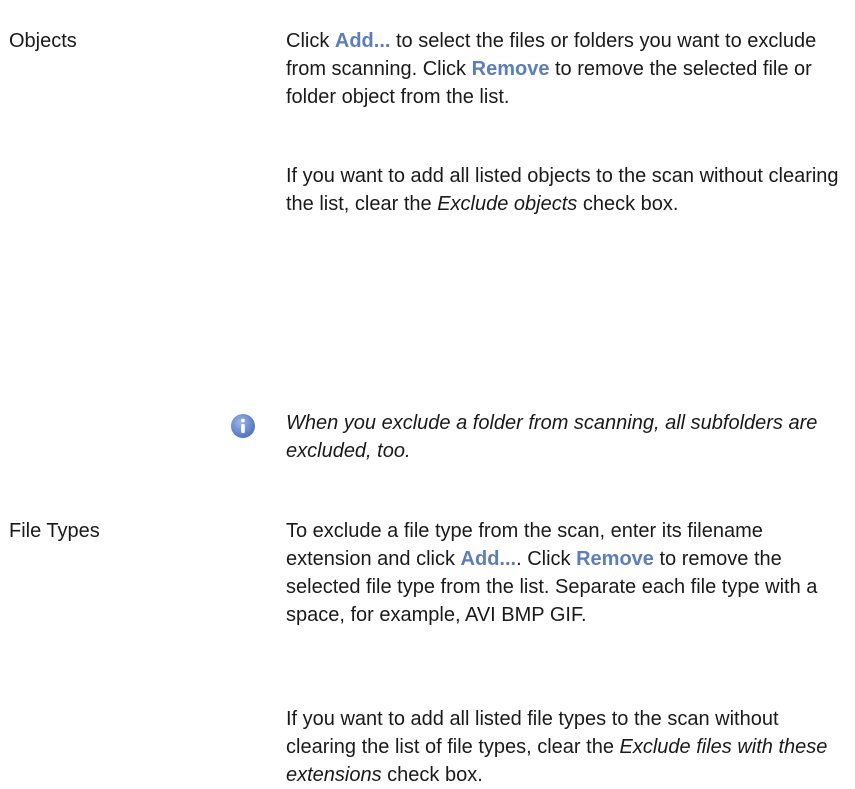 The width and height of the screenshot is (855, 789). What do you see at coordinates (507, 204) in the screenshot?
I see `option-exclude-objects: Exclude objects` at bounding box center [507, 204].